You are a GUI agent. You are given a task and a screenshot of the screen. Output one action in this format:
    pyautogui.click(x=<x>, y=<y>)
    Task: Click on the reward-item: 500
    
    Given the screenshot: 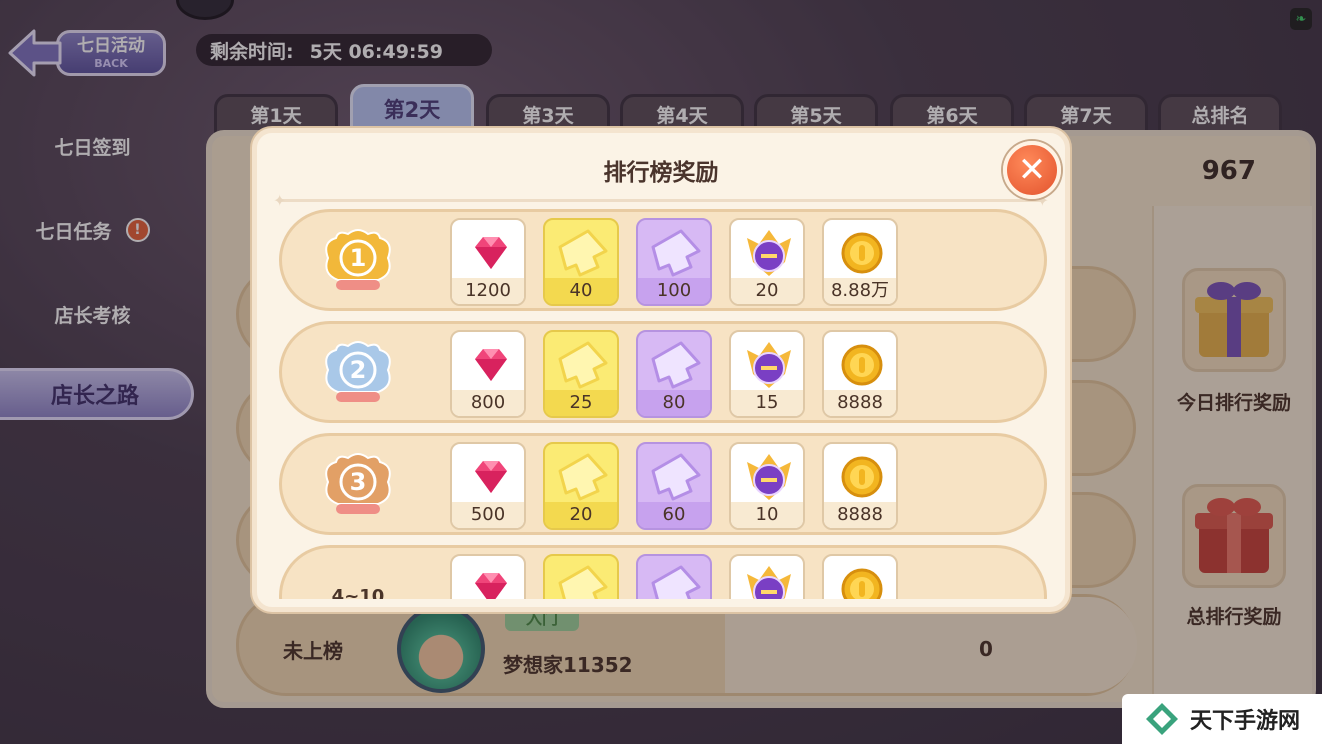 What is the action you would take?
    pyautogui.click(x=488, y=486)
    